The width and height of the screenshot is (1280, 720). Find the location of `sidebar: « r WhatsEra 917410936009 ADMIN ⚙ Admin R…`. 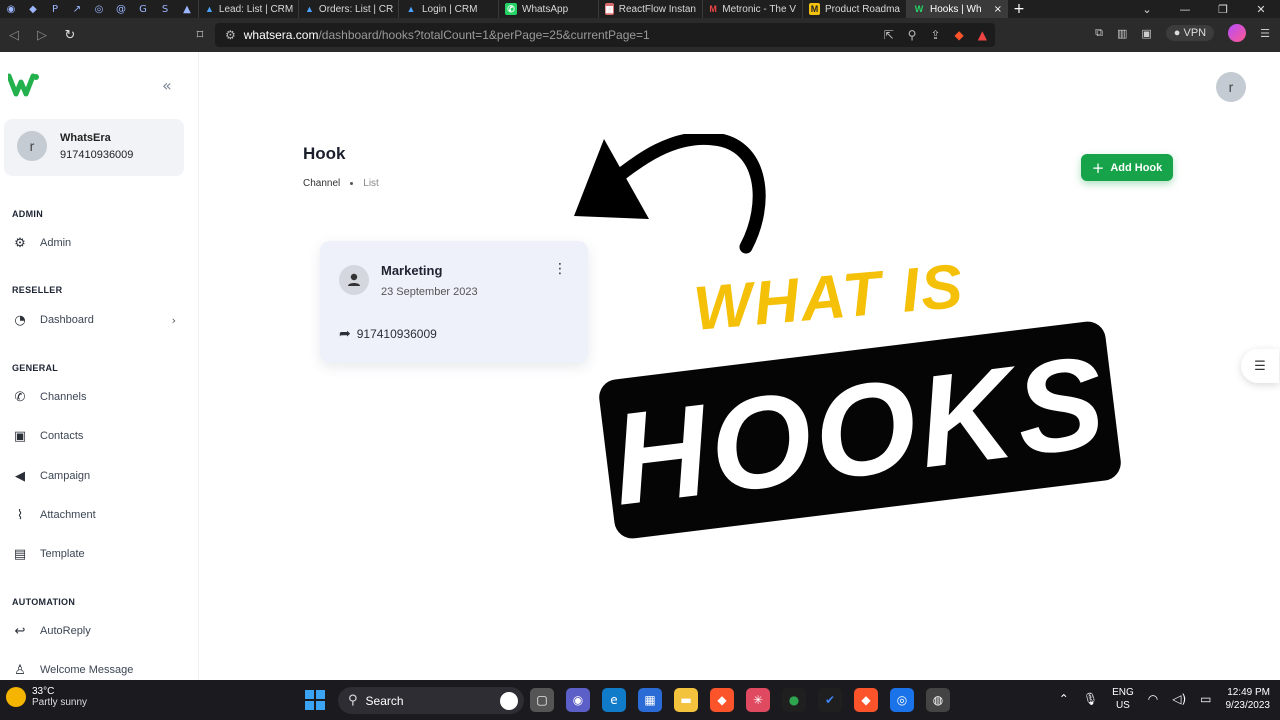

sidebar: « r WhatsEra 917410936009 ADMIN ⚙ Admin R… is located at coordinates (99, 366).